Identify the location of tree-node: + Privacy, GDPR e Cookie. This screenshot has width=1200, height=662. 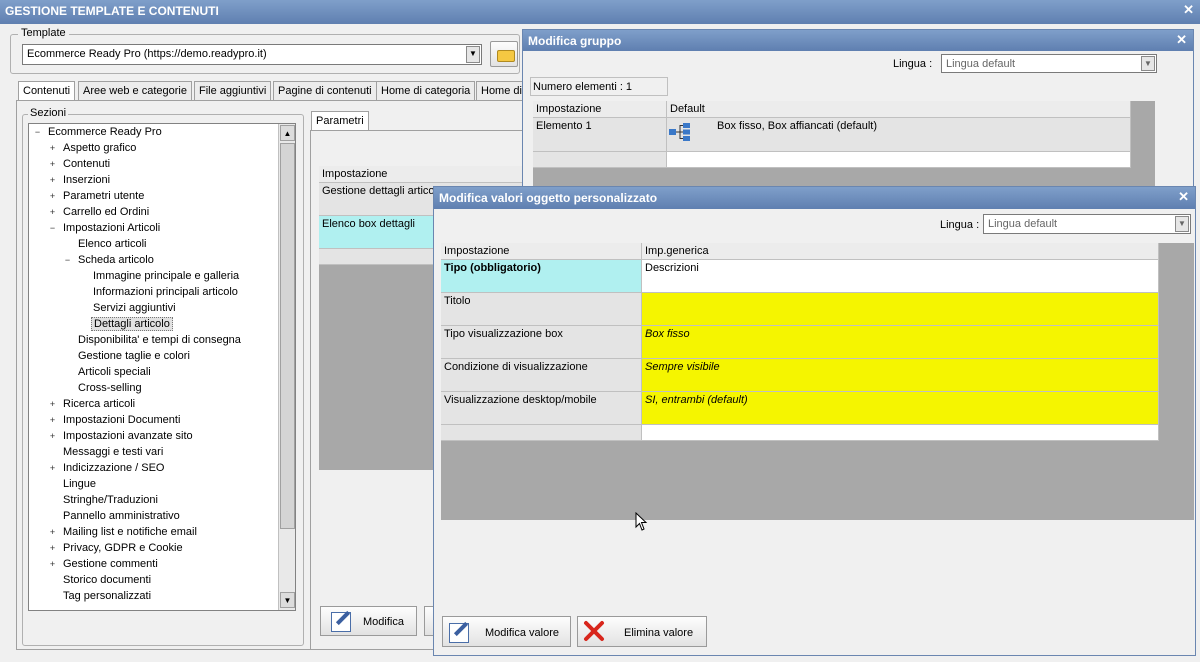
(116, 548).